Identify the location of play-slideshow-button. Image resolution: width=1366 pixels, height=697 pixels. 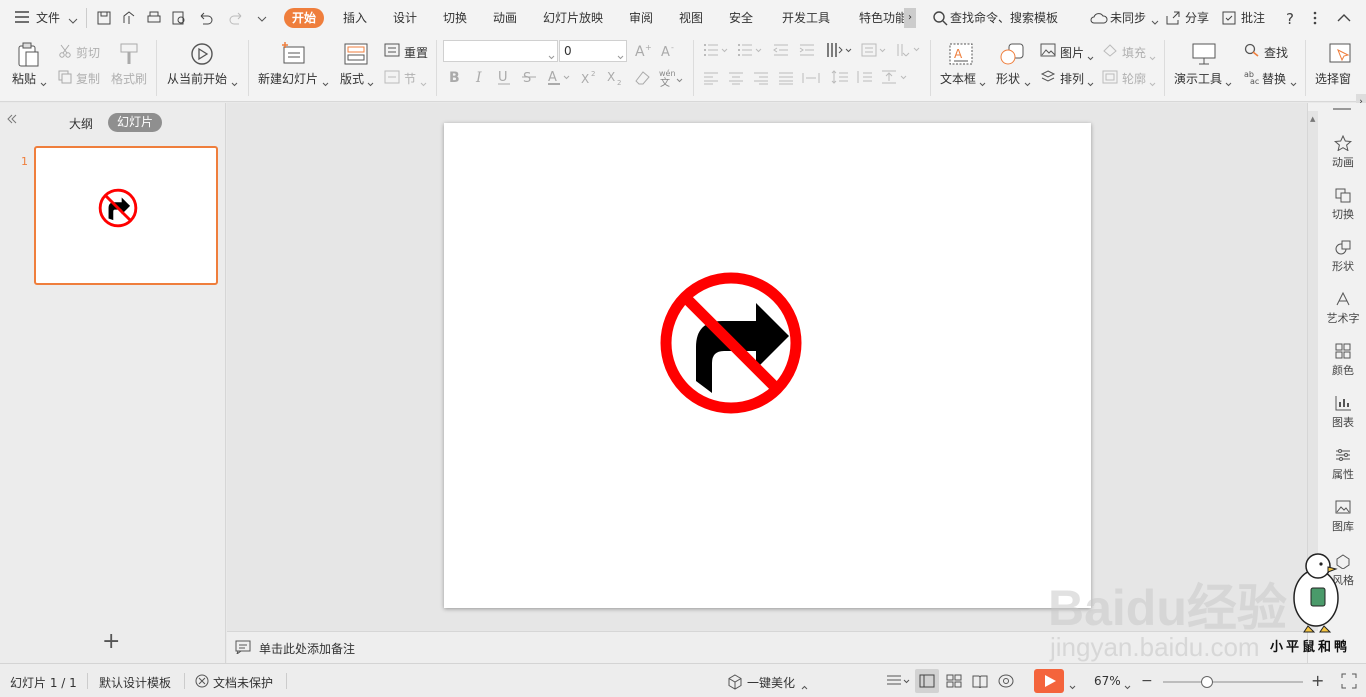
(1049, 681).